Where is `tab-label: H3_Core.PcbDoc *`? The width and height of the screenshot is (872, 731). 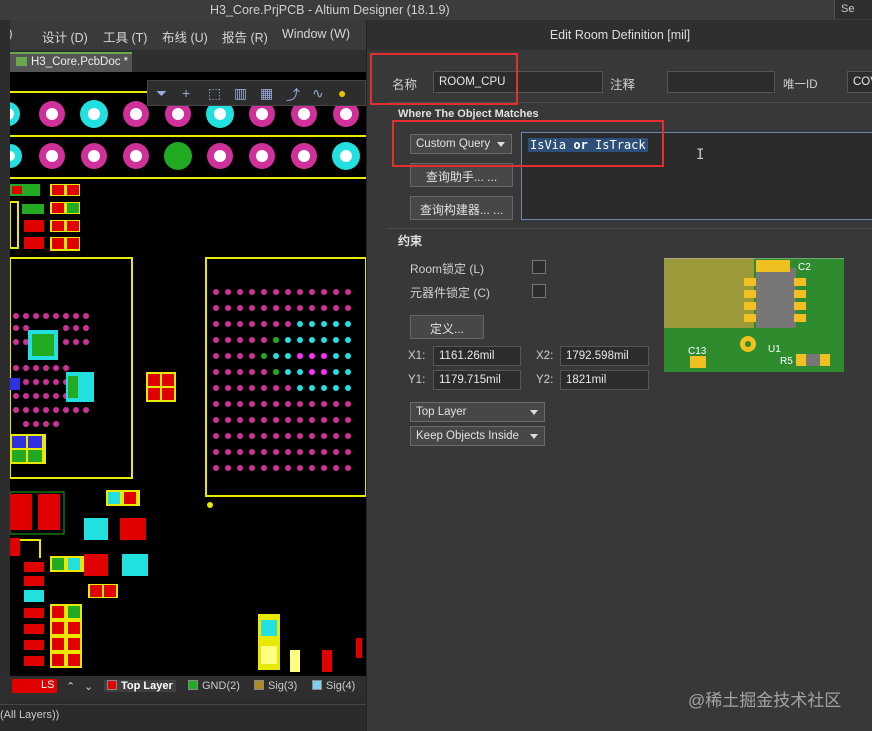
tab-label: H3_Core.PcbDoc * is located at coordinates (80, 62).